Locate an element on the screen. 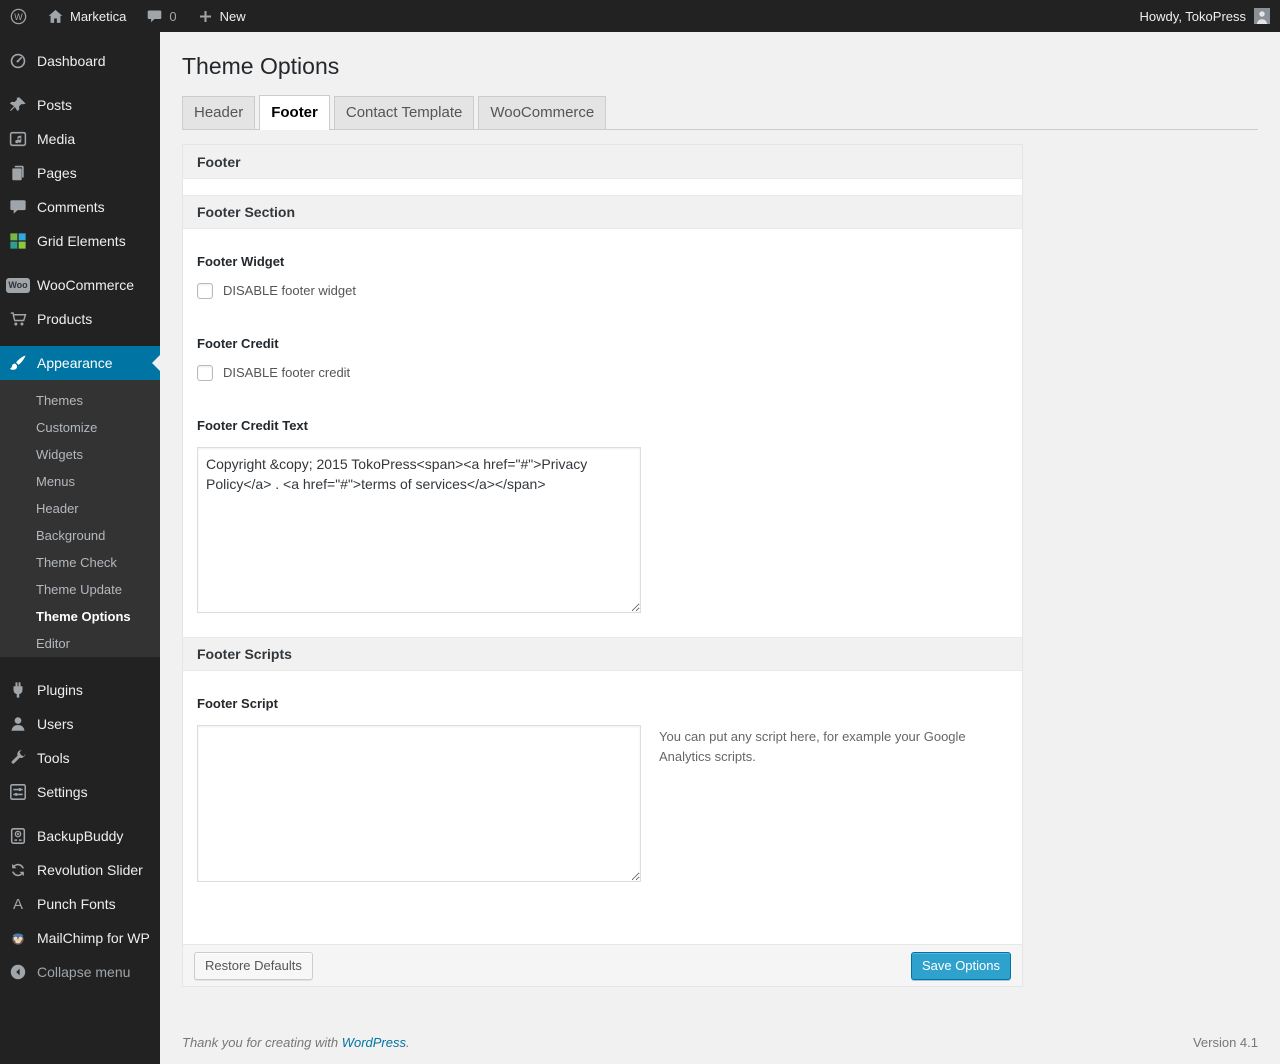  wp-logo-menu: W is located at coordinates (18, 16).